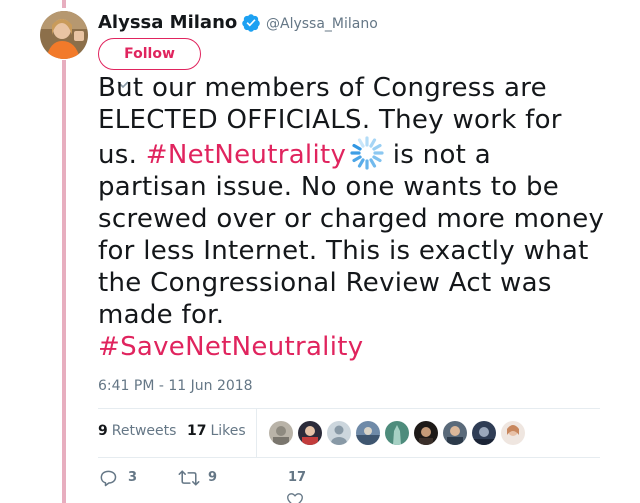  I want to click on heart-icon, so click(295, 498).